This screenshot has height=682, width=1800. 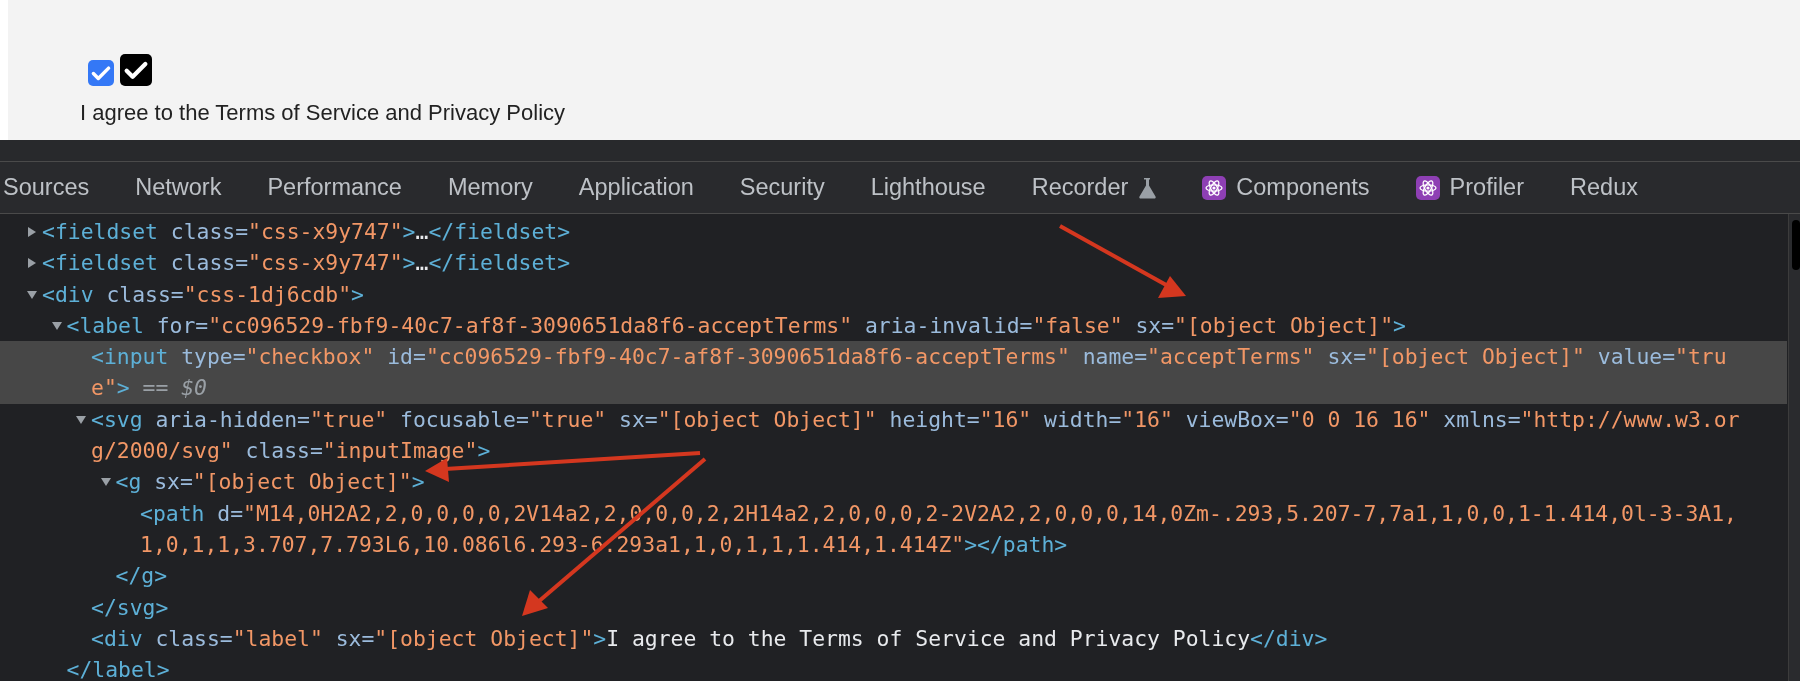 I want to click on code-line: <div class="css-1dj6cdb">, so click(x=203, y=294).